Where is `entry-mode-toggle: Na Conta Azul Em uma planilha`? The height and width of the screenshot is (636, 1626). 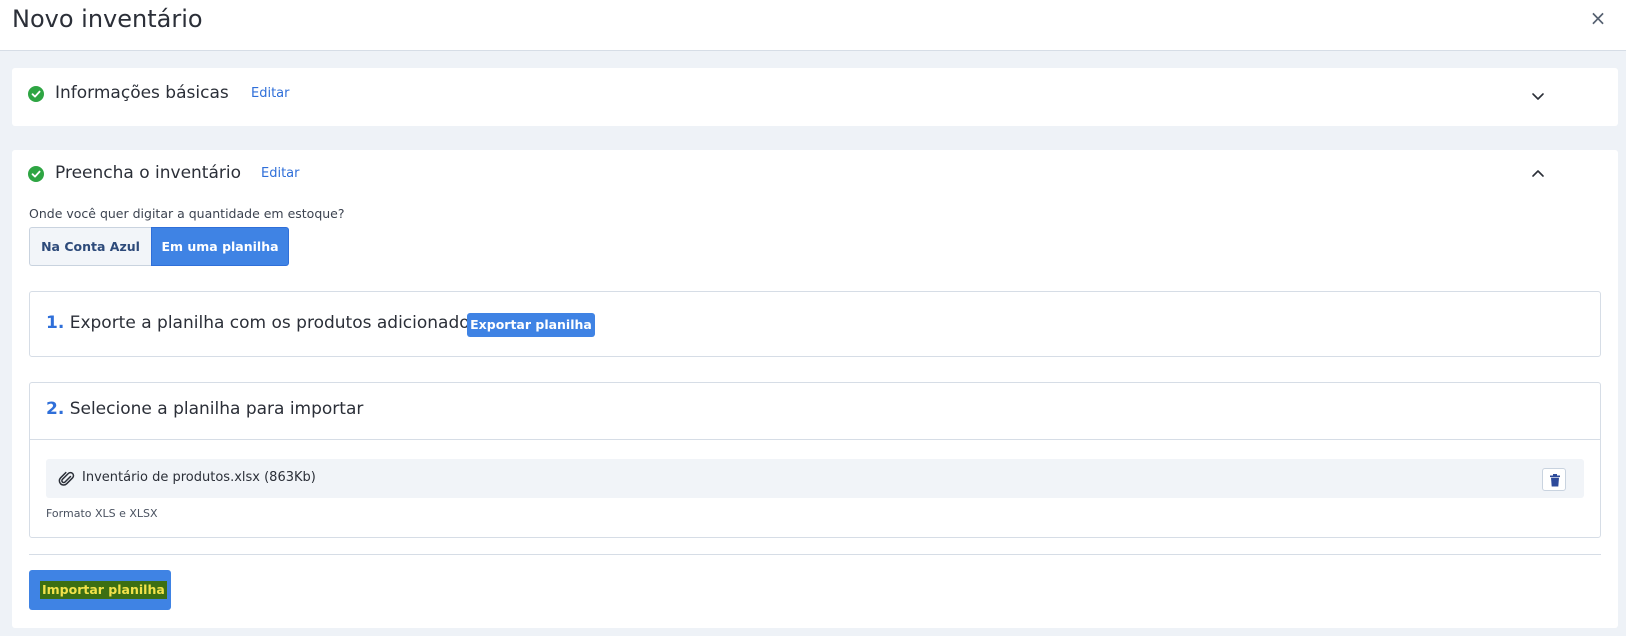 entry-mode-toggle: Na Conta Azul Em uma planilha is located at coordinates (159, 246).